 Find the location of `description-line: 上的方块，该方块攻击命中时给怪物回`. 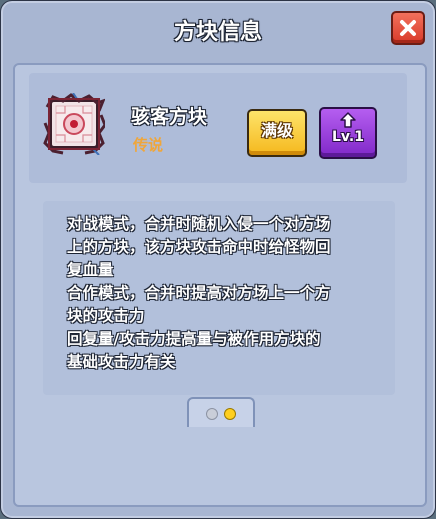

description-line: 上的方块，该方块攻击命中时给怪物回 is located at coordinates (199, 247).